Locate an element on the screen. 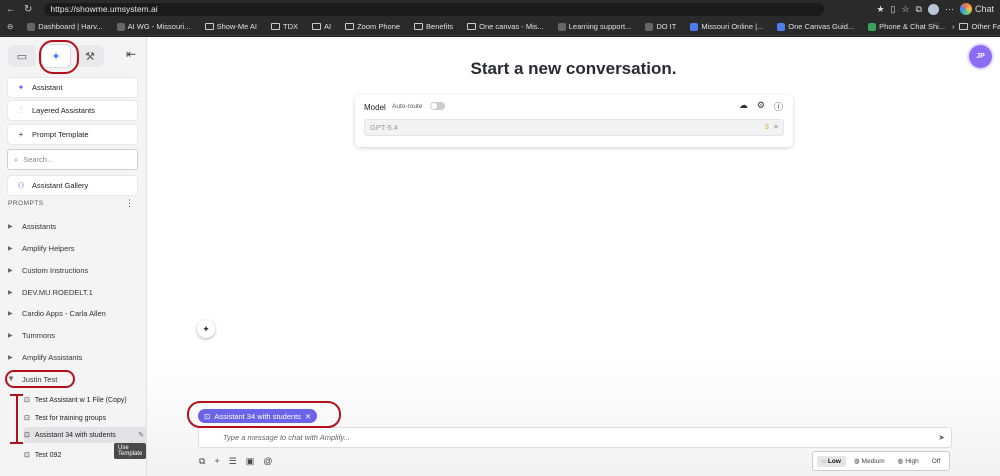 This screenshot has height=476, width=1000. reload-icon: ↻ is located at coordinates (28, 9).